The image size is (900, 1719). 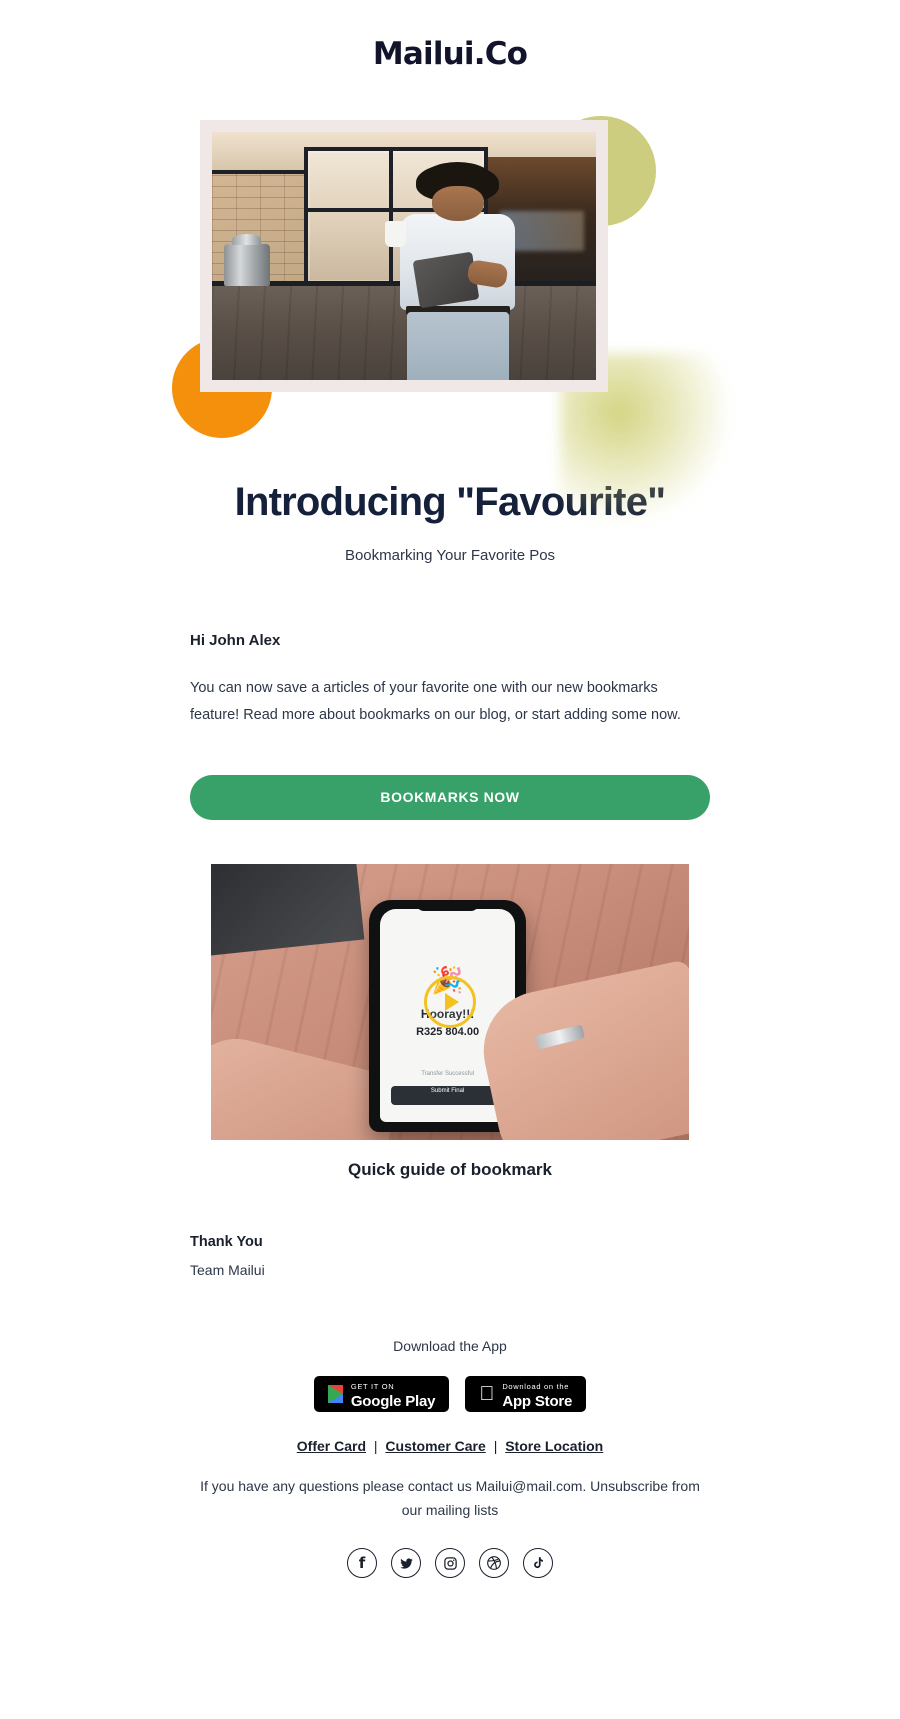 What do you see at coordinates (246, 260) in the screenshot?
I see `photo-coffee-urn` at bounding box center [246, 260].